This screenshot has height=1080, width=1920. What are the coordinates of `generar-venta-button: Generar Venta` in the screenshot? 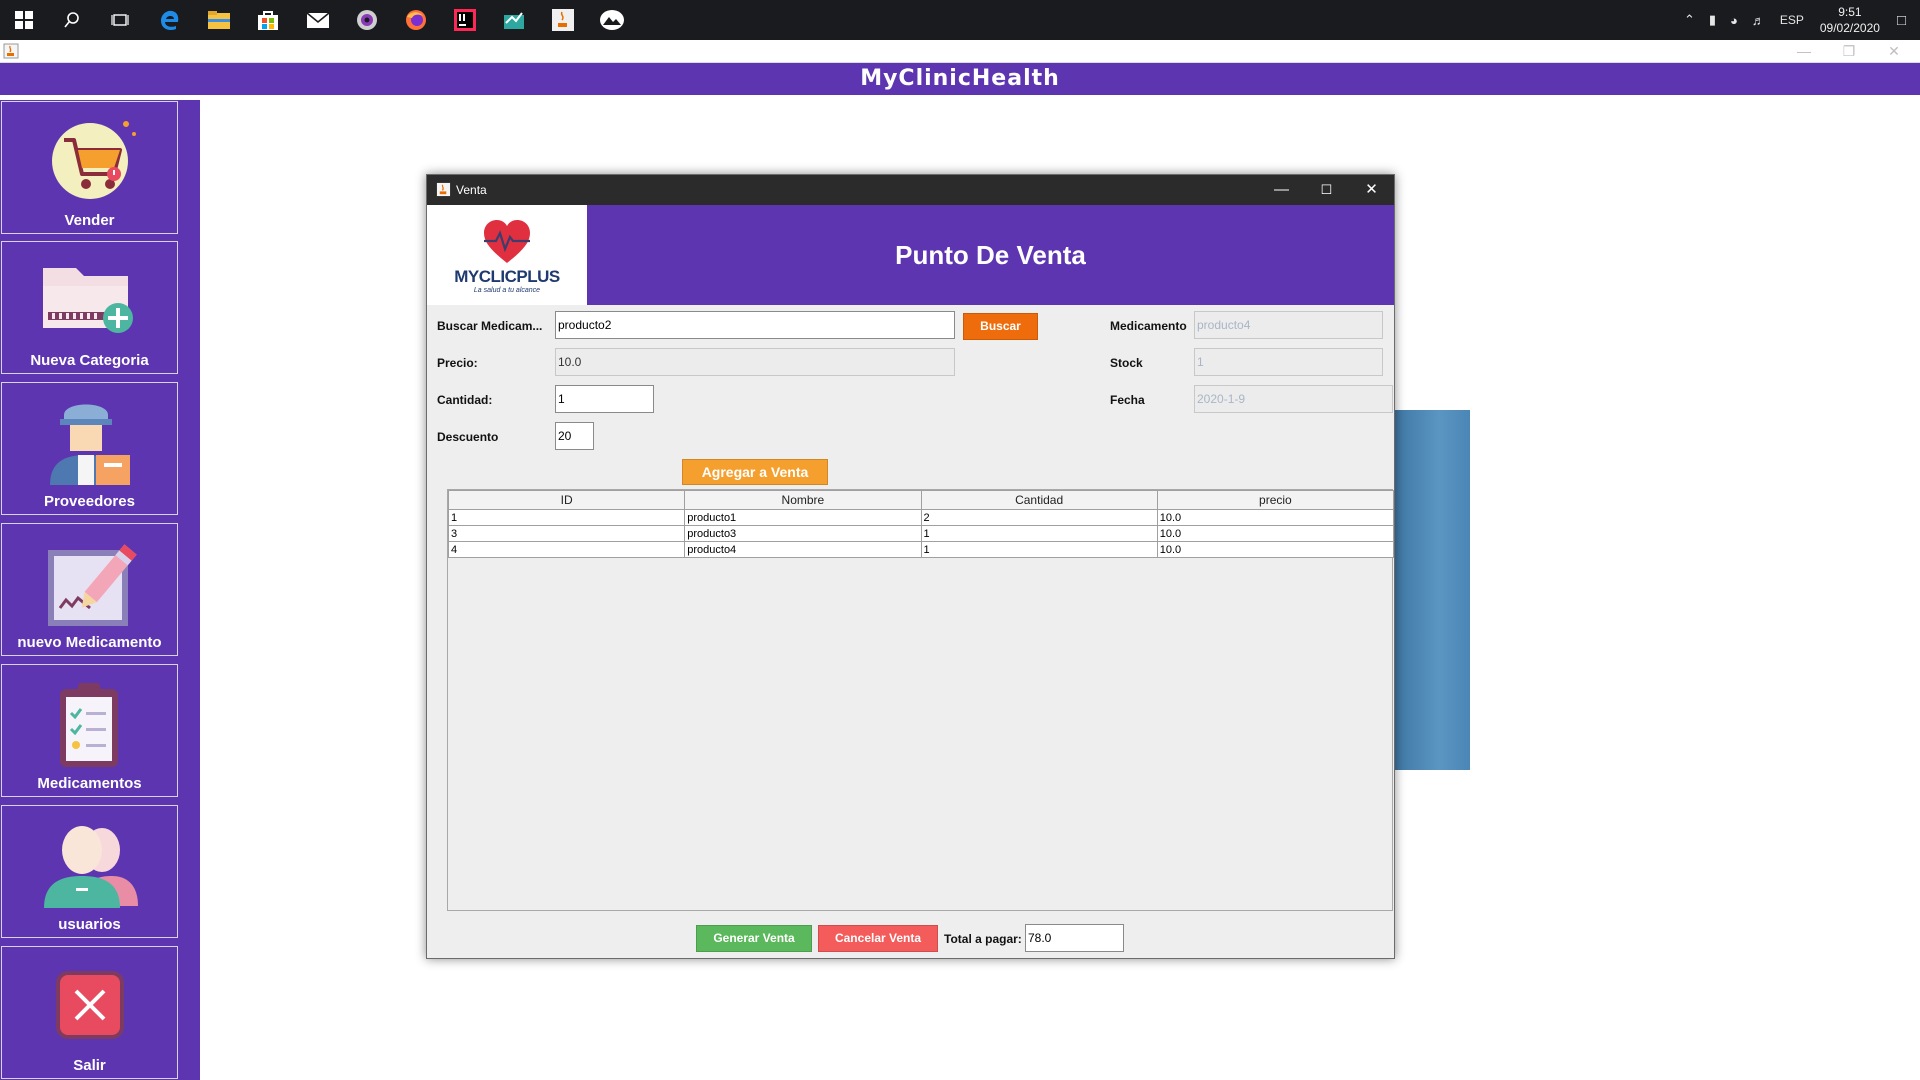 It's located at (754, 938).